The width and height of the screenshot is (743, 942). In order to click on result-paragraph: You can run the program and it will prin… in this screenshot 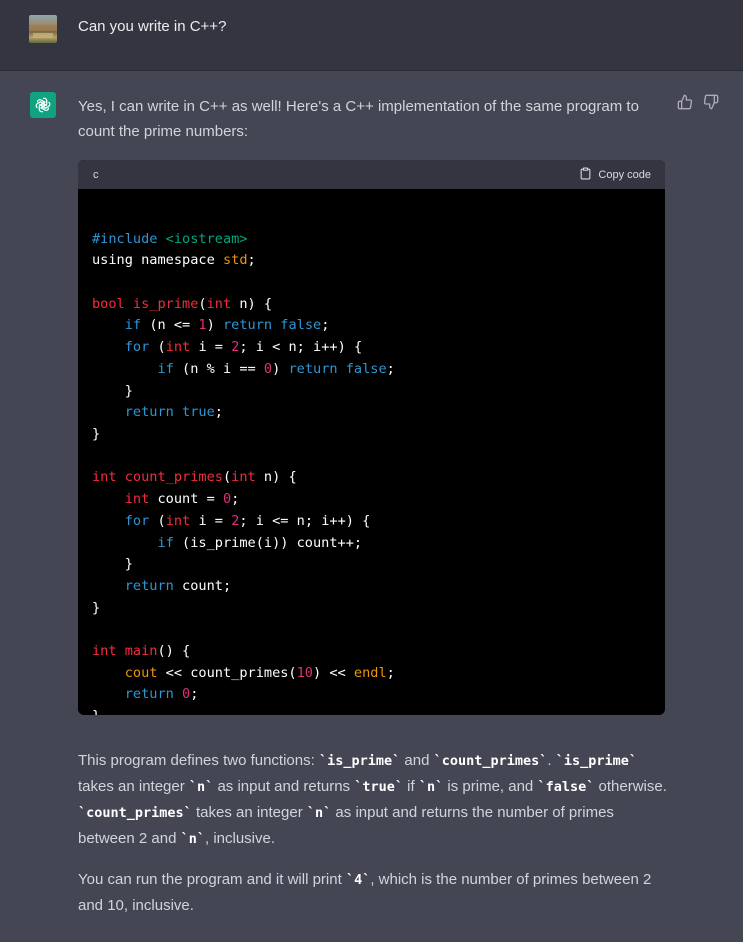, I will do `click(373, 892)`.